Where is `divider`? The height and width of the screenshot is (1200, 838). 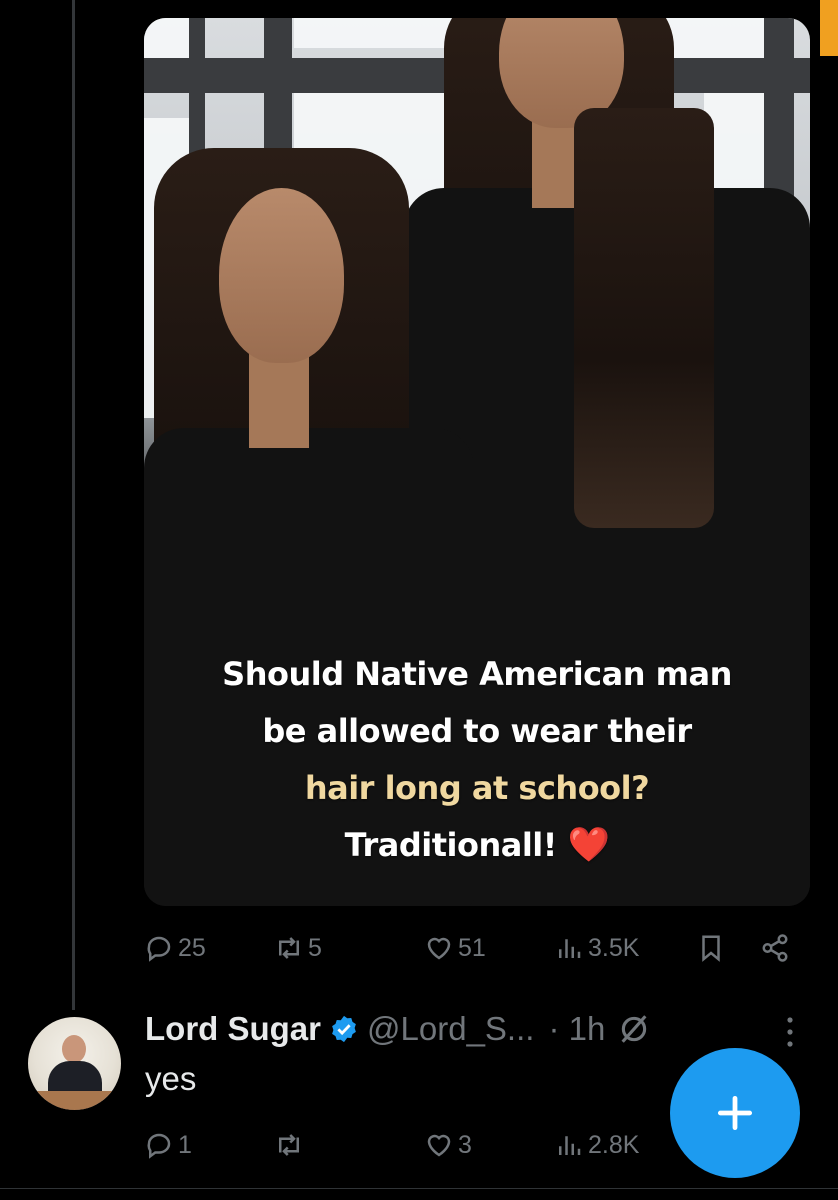 divider is located at coordinates (419, 1188).